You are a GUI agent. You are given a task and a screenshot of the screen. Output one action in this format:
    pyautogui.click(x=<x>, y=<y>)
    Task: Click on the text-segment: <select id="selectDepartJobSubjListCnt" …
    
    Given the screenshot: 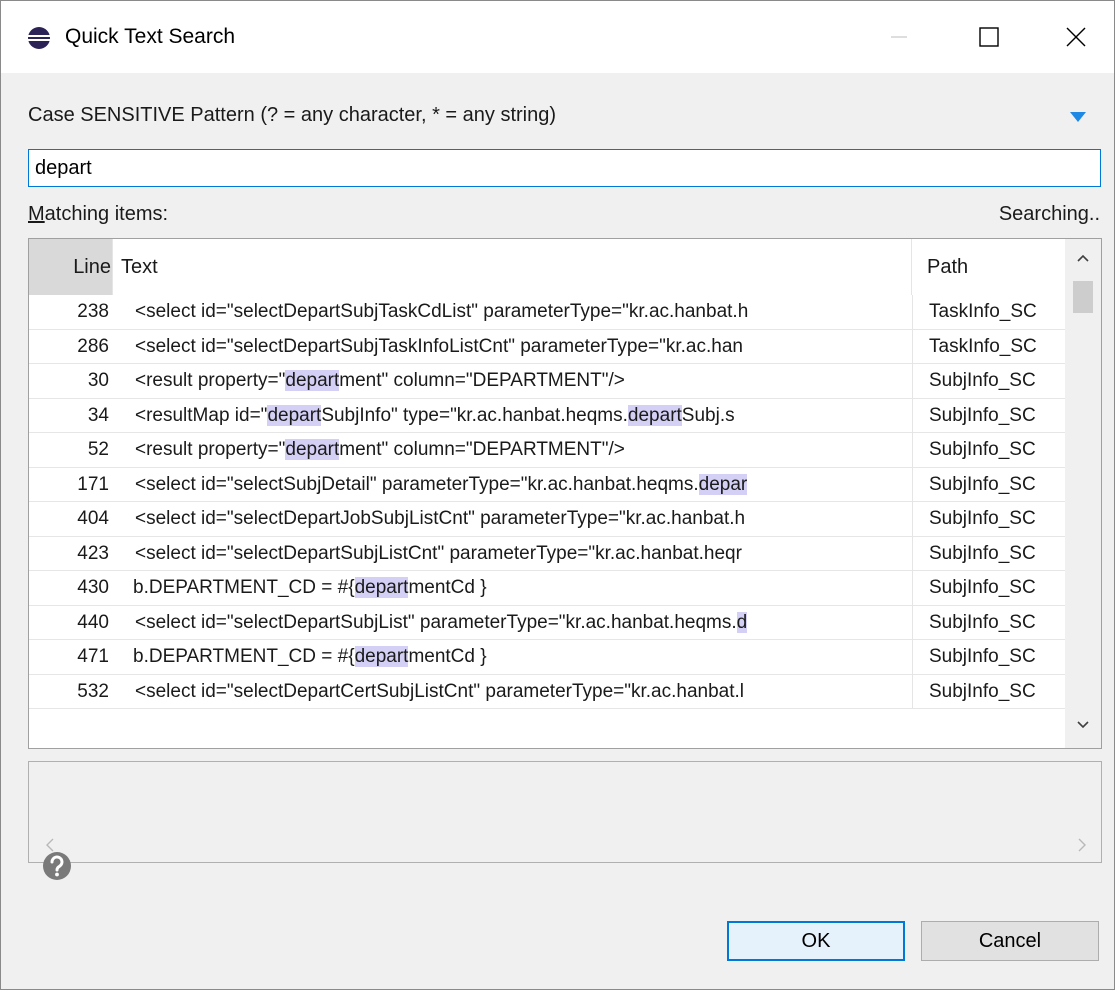 What is the action you would take?
    pyautogui.click(x=440, y=518)
    